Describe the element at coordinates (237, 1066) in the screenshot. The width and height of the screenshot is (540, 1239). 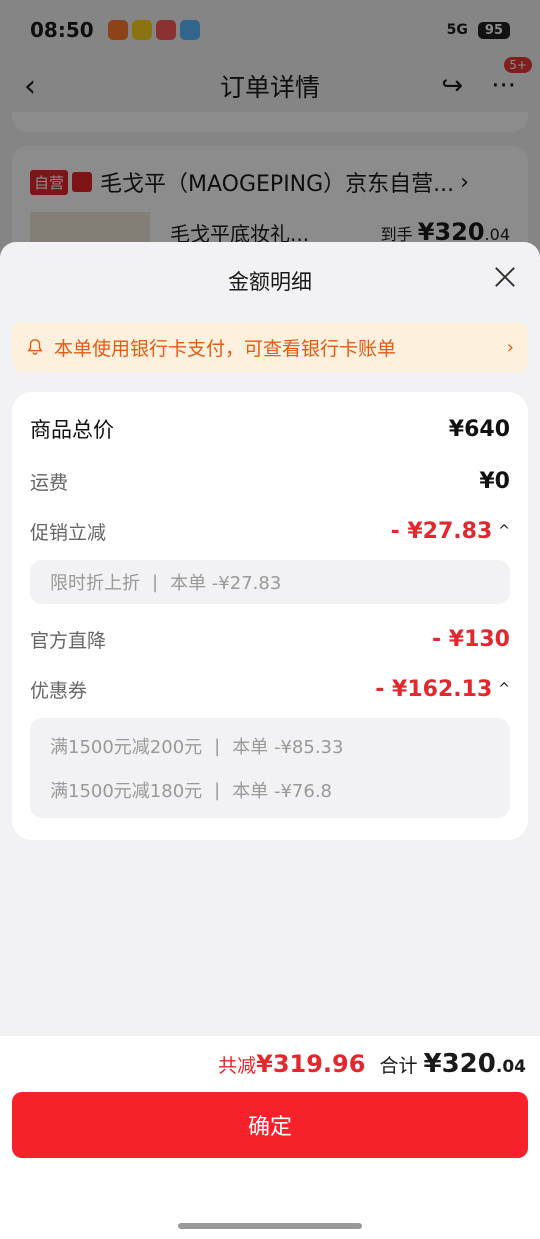
I see `reduction-label: 共减` at that location.